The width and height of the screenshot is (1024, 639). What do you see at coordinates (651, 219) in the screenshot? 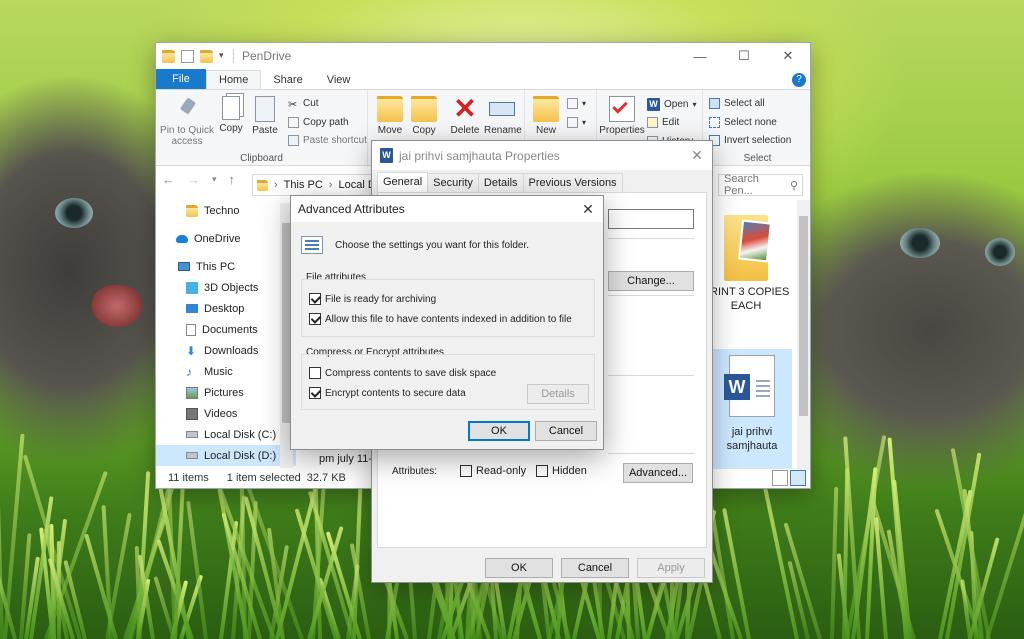
I see `filename-field` at bounding box center [651, 219].